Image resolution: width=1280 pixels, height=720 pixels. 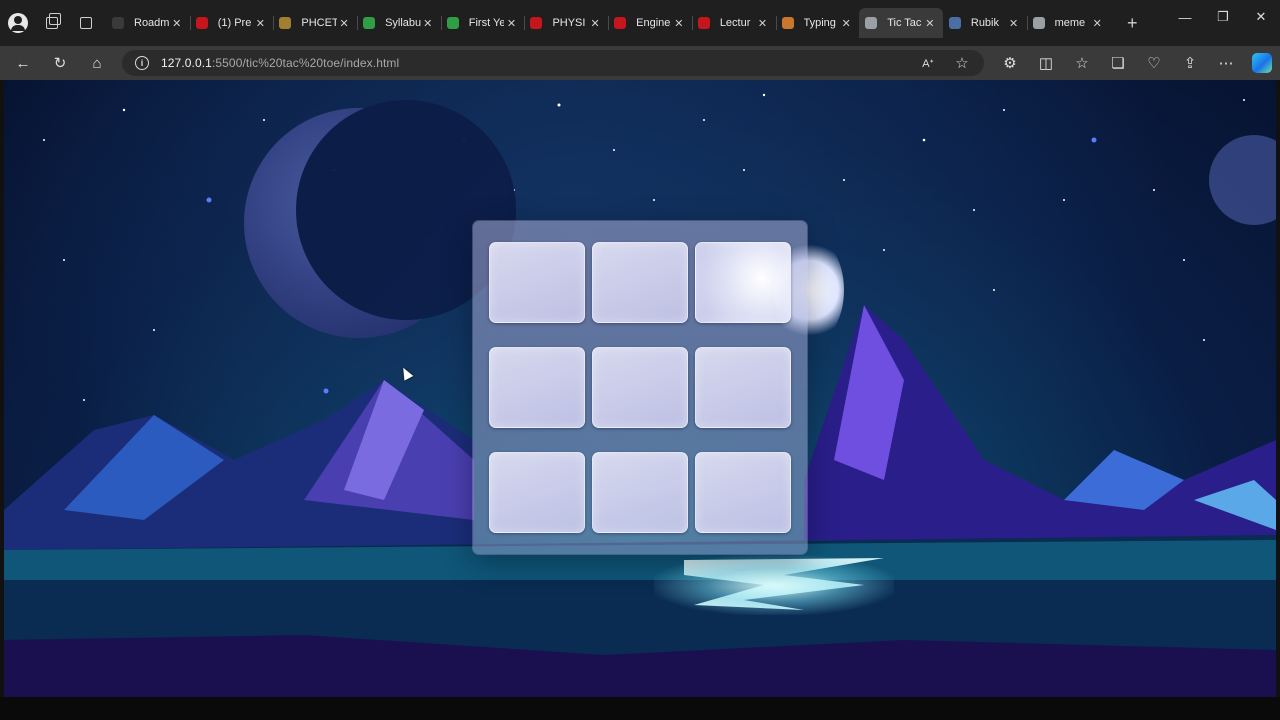 I want to click on tab-9: Tic Tac ✕, so click(x=901, y=23).